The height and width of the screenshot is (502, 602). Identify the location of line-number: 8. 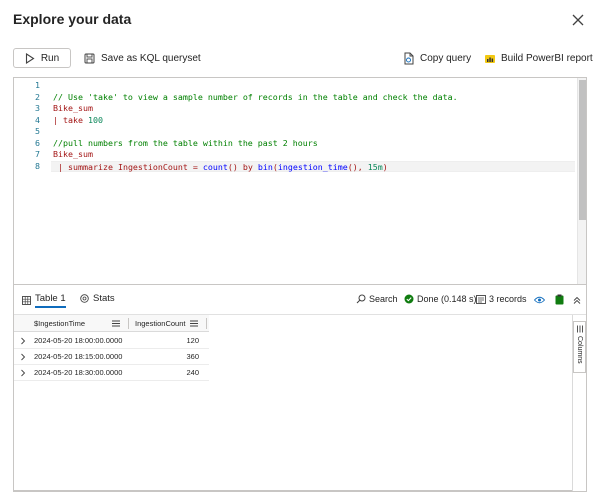
(37, 165).